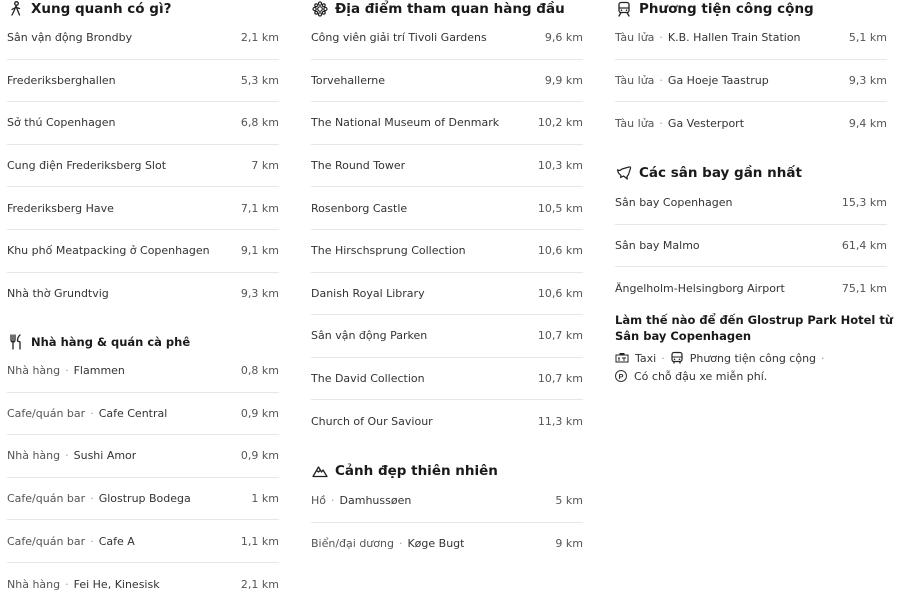 The height and width of the screenshot is (609, 904). I want to click on place-name: Sân bay Malmo, so click(657, 245).